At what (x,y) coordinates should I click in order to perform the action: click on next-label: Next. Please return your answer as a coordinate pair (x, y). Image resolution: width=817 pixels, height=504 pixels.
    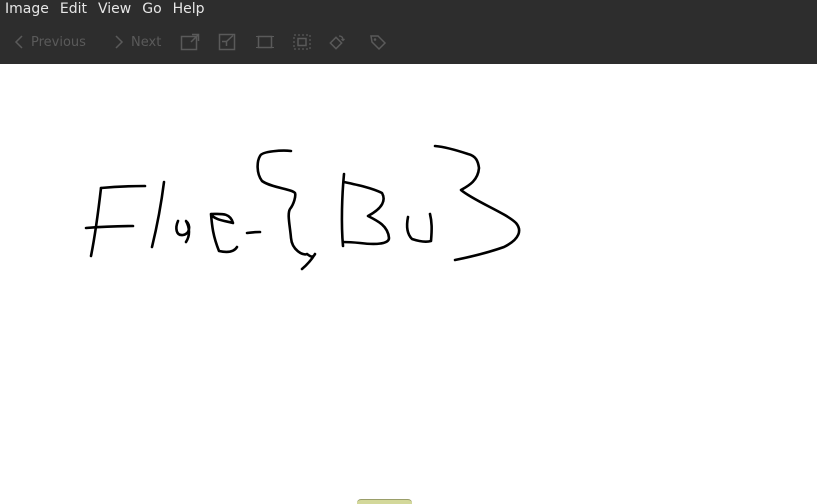
    Looking at the image, I should click on (146, 42).